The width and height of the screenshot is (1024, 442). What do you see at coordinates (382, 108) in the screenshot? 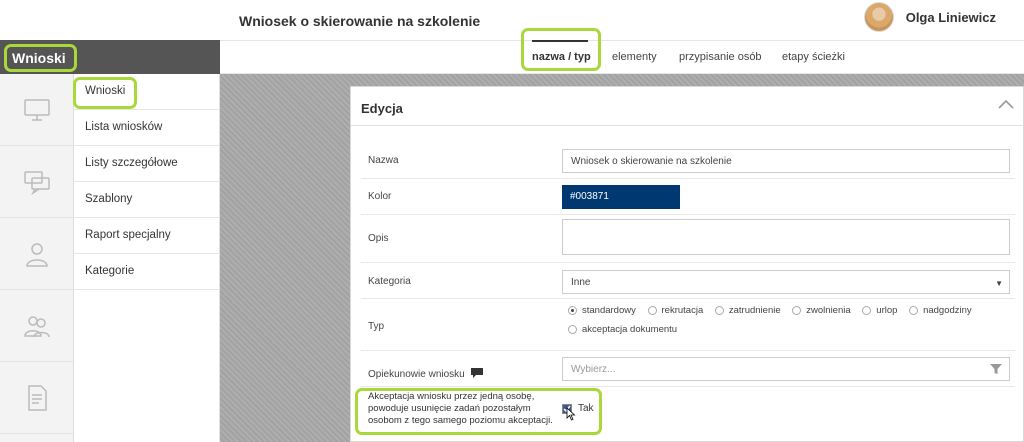
I see `panel-title: Edycja` at bounding box center [382, 108].